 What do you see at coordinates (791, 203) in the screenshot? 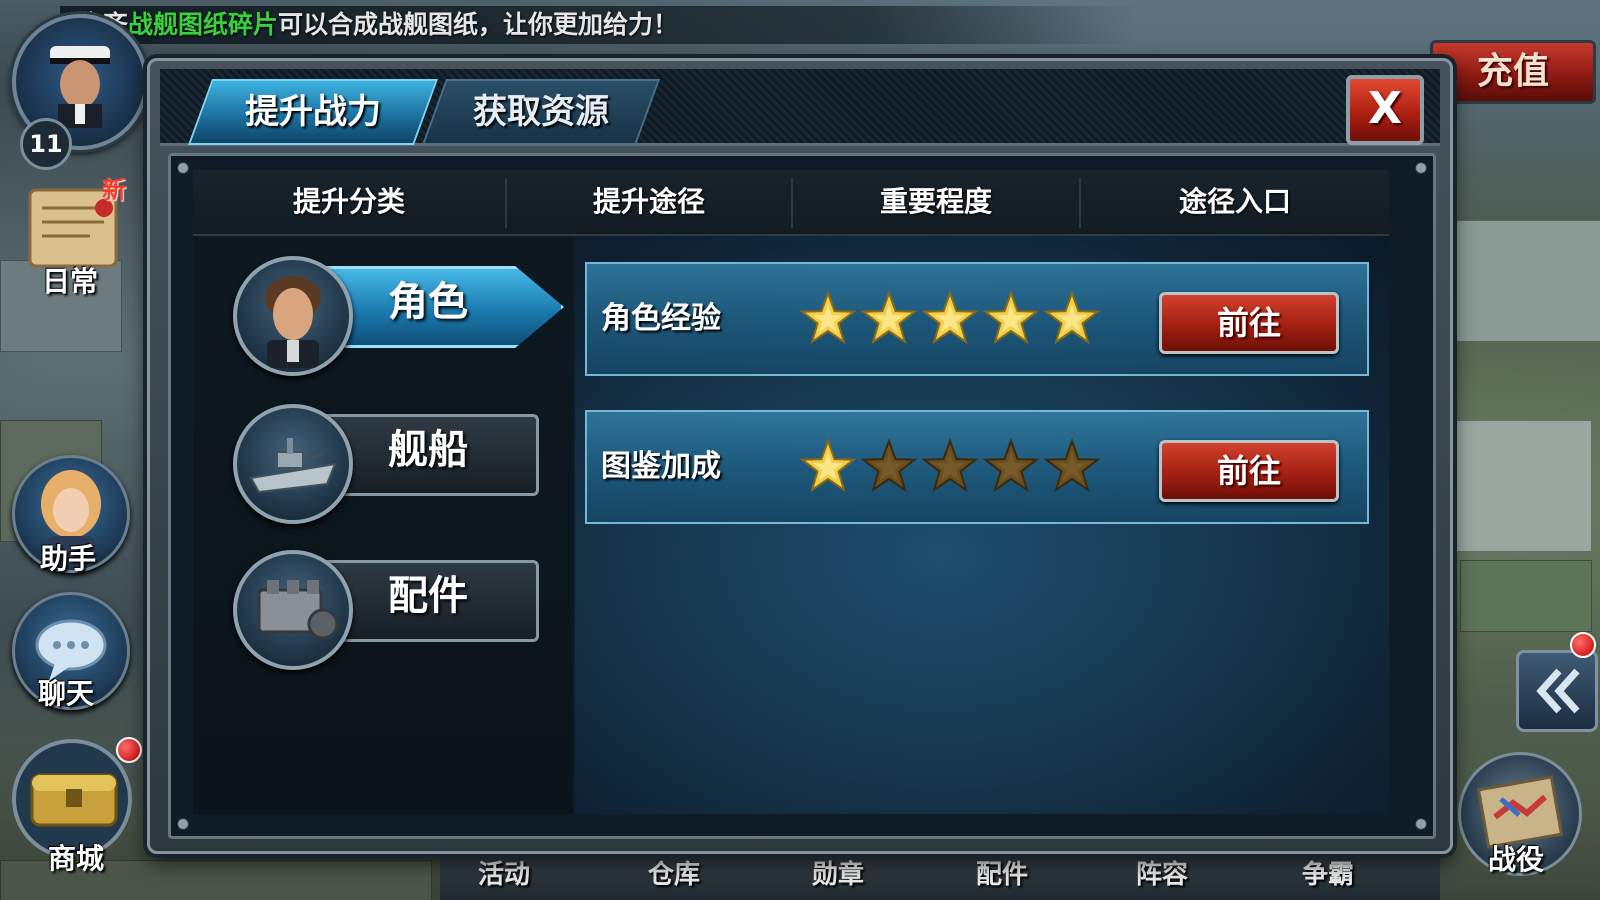
I see `column-header-row: 提升分类 提升途径 重要程度 途径入口` at bounding box center [791, 203].